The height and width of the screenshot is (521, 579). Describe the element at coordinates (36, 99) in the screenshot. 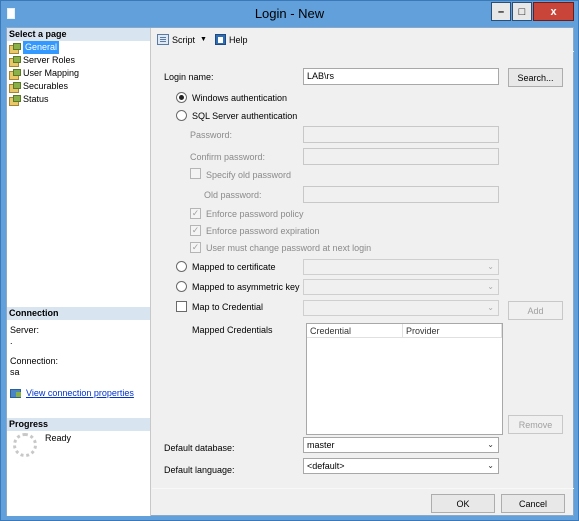

I see `sidebar-item-label: Status` at that location.